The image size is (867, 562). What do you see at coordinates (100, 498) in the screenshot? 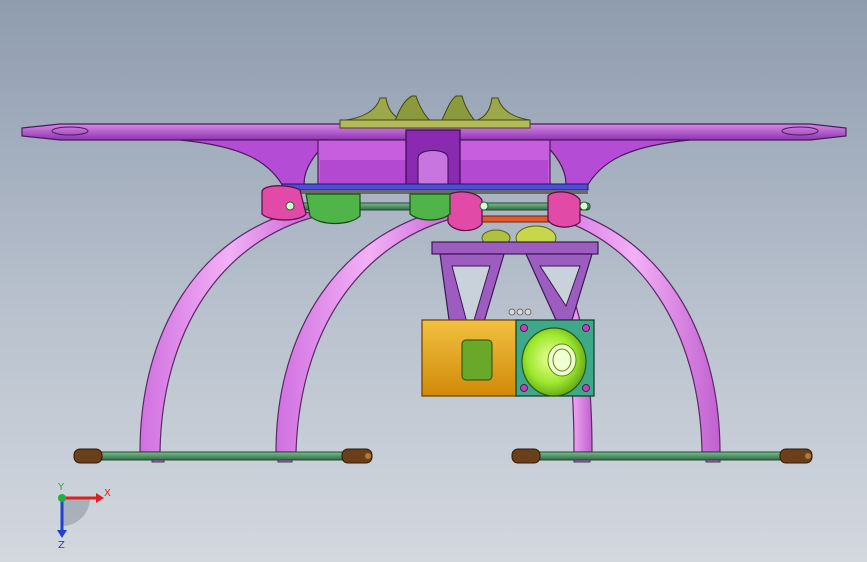
I see `x-arrow-head` at bounding box center [100, 498].